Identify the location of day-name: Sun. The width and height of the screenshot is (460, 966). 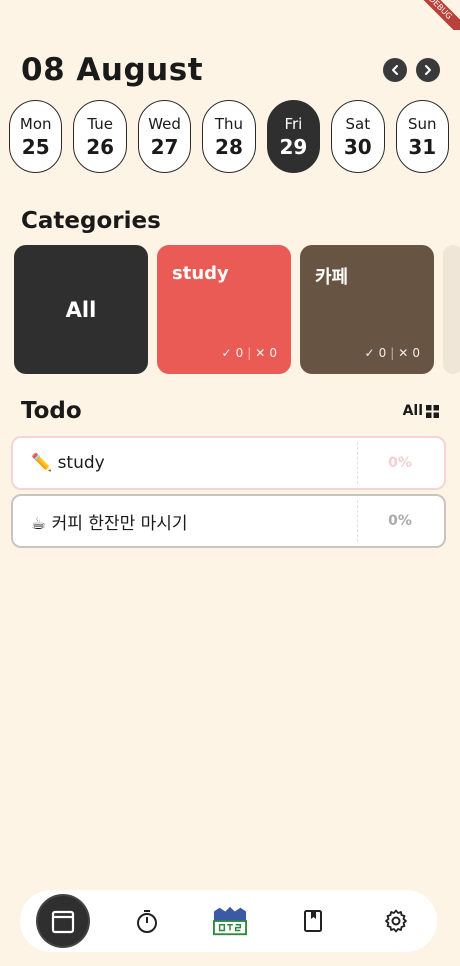
(422, 123).